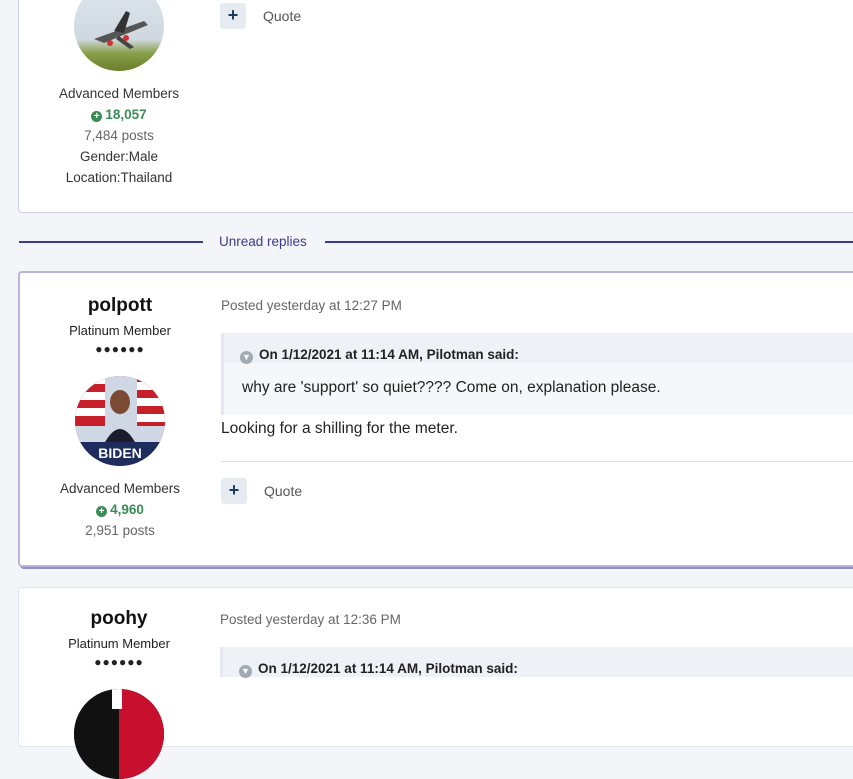 The image size is (853, 779). I want to click on avatar-caption: BIDEN, so click(120, 453).